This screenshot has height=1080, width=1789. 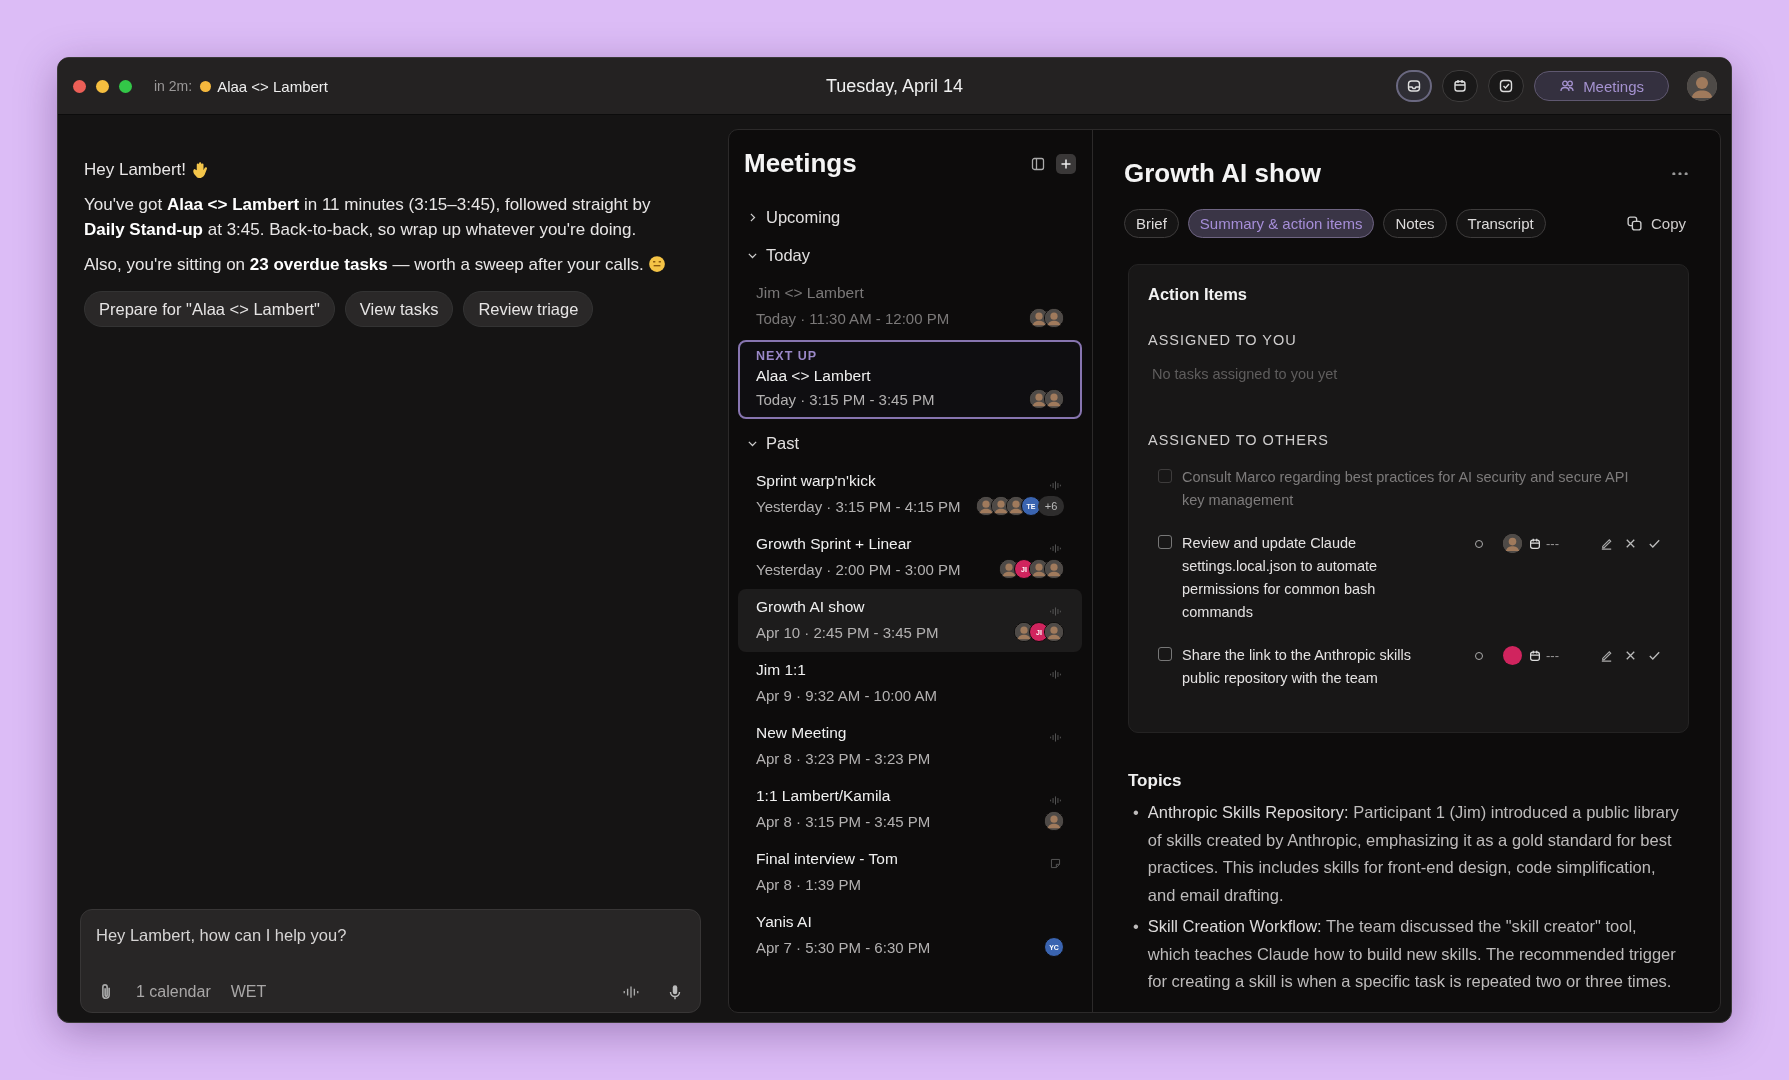 What do you see at coordinates (910, 872) in the screenshot?
I see `meeting-item: Final interview - Tom Apr 8 · 1:39 PM` at bounding box center [910, 872].